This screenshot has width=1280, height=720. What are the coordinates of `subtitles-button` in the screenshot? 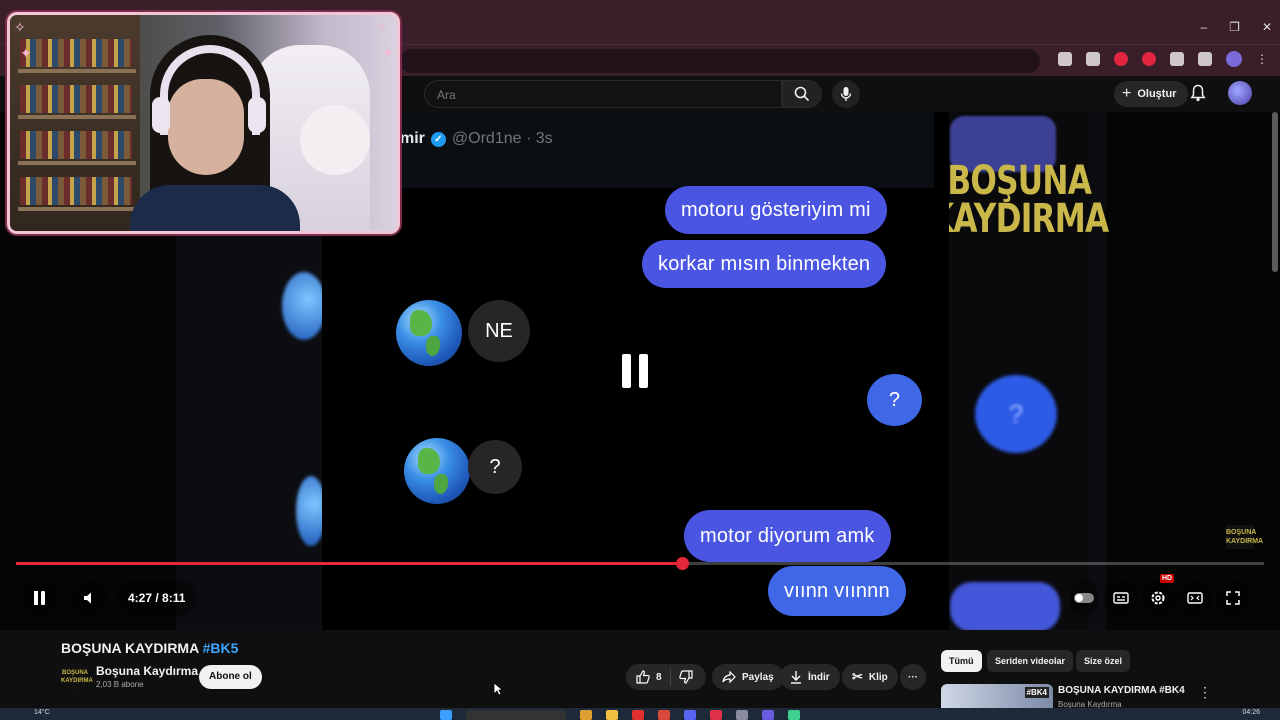 It's located at (1121, 598).